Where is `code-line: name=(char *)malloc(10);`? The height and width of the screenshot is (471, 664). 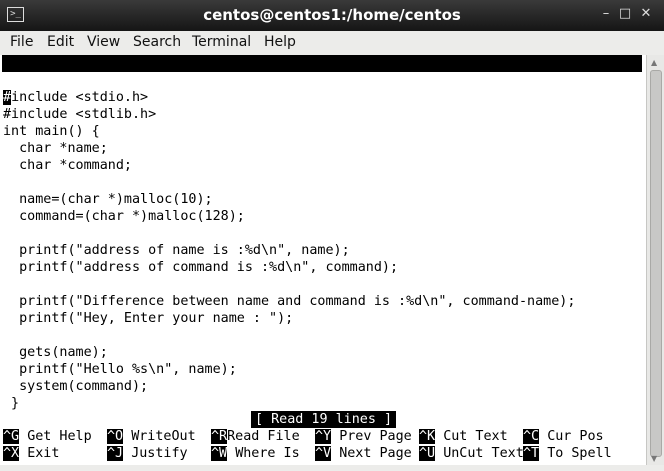
code-line: name=(char *)malloc(10); is located at coordinates (108, 199).